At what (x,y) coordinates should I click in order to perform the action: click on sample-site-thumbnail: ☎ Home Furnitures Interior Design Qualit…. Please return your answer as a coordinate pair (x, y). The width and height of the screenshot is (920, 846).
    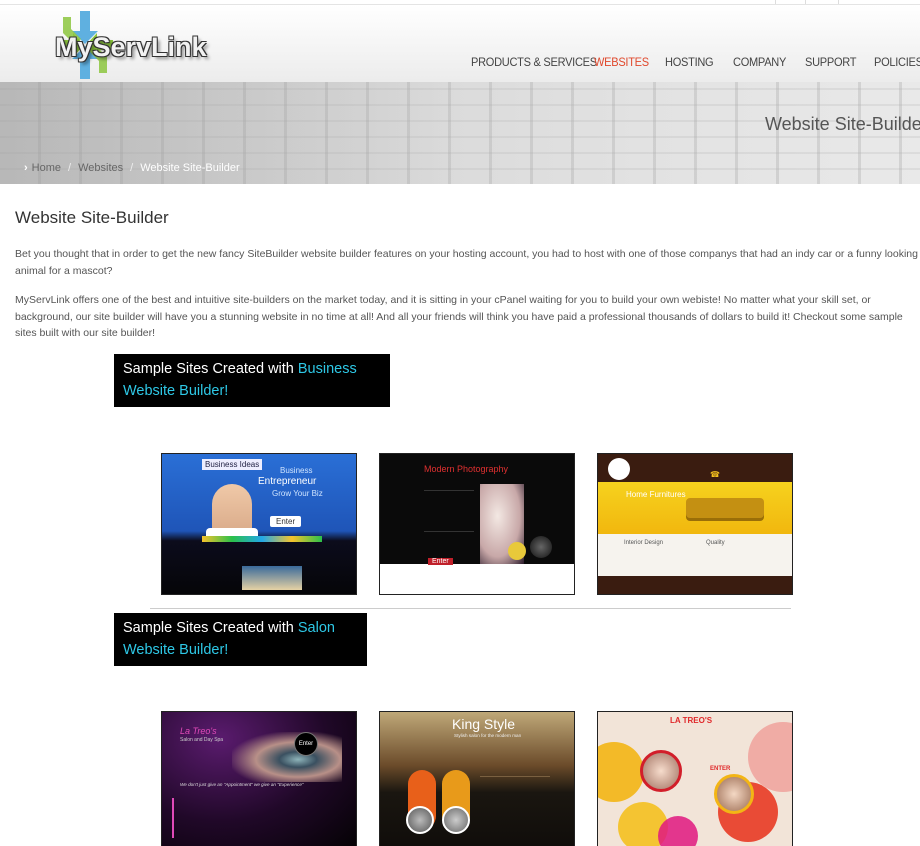
    Looking at the image, I should click on (695, 524).